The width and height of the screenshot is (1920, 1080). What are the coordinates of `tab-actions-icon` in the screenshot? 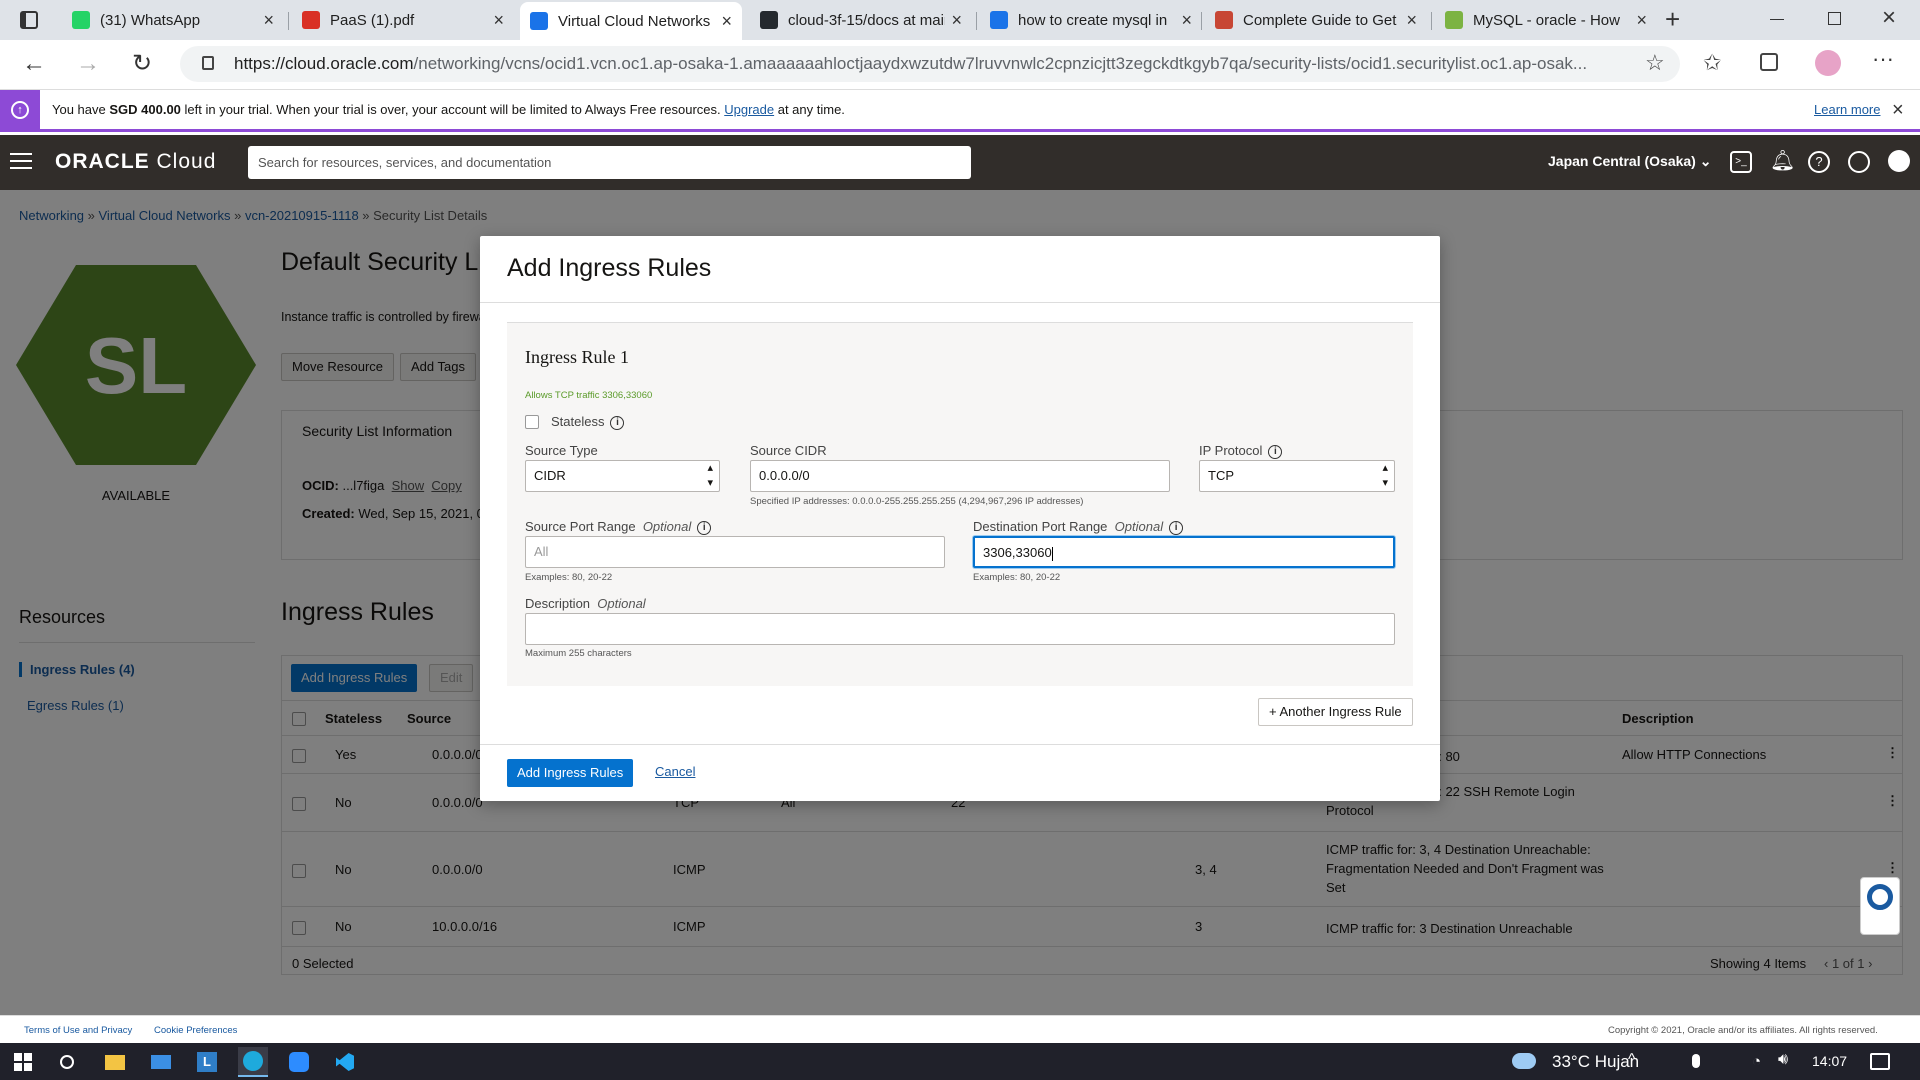 It's located at (29, 20).